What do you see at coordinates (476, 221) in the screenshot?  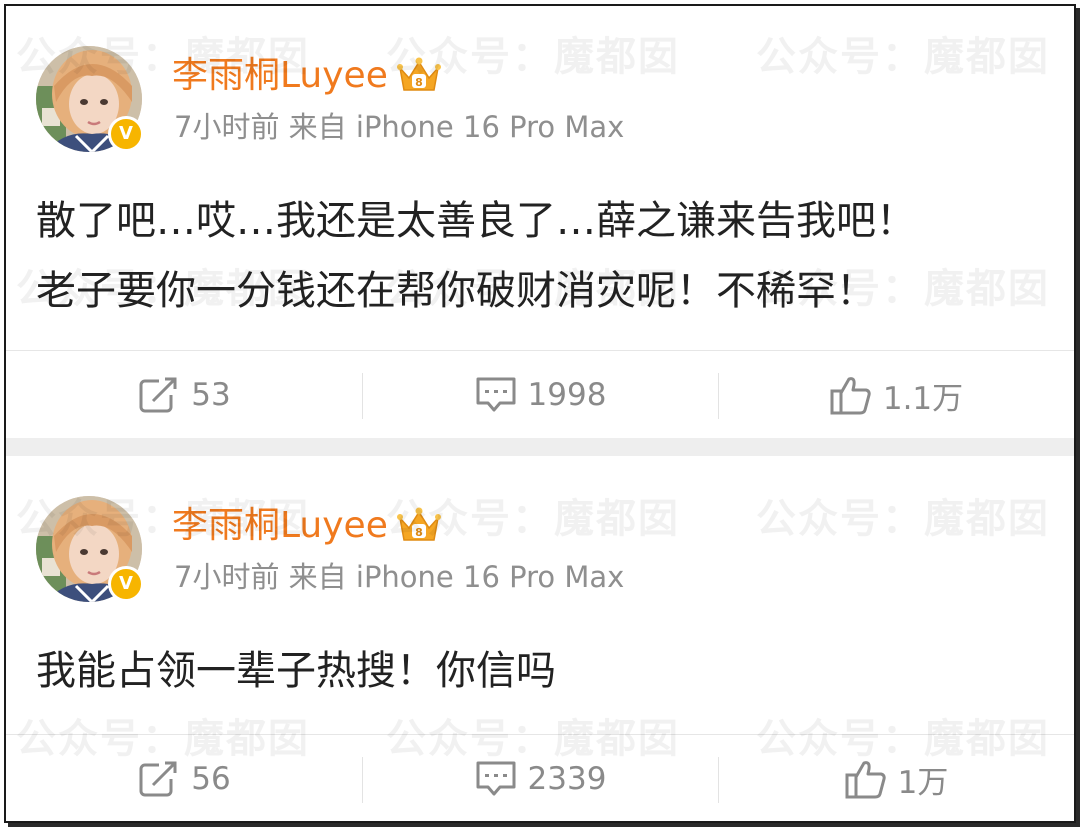 I see `post-content-line: 散了吧…哎…我还是太善良了…薛之谦来告我吧！` at bounding box center [476, 221].